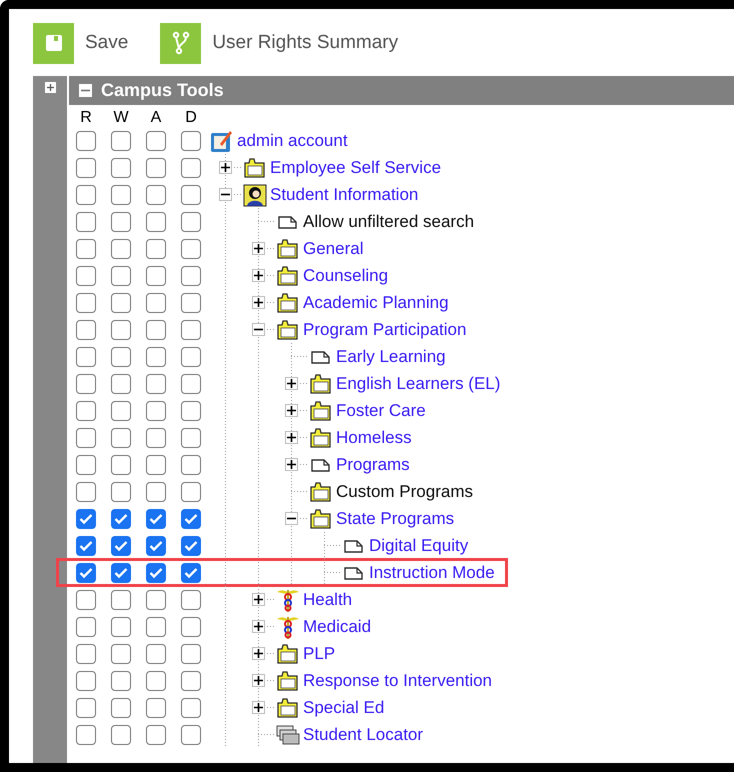 This screenshot has width=734, height=772. I want to click on tree-link: Student Locator, so click(363, 734).